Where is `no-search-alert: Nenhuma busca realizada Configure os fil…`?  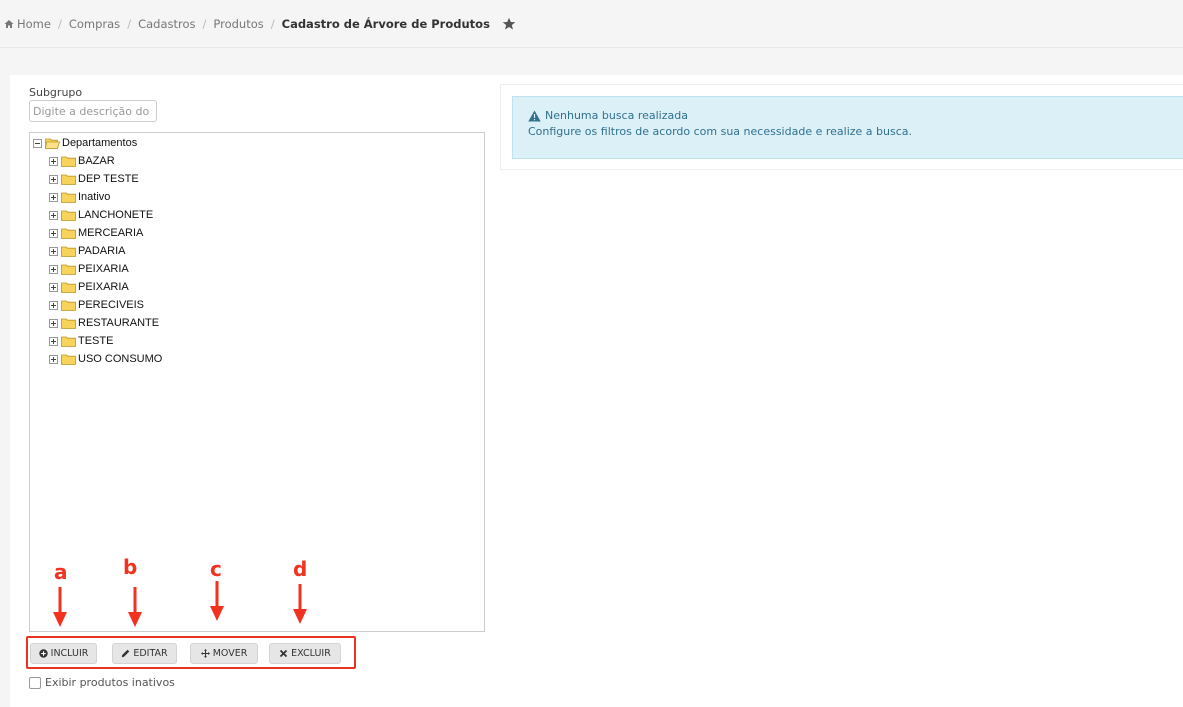 no-search-alert: Nenhuma busca realizada Configure os fil… is located at coordinates (847, 127).